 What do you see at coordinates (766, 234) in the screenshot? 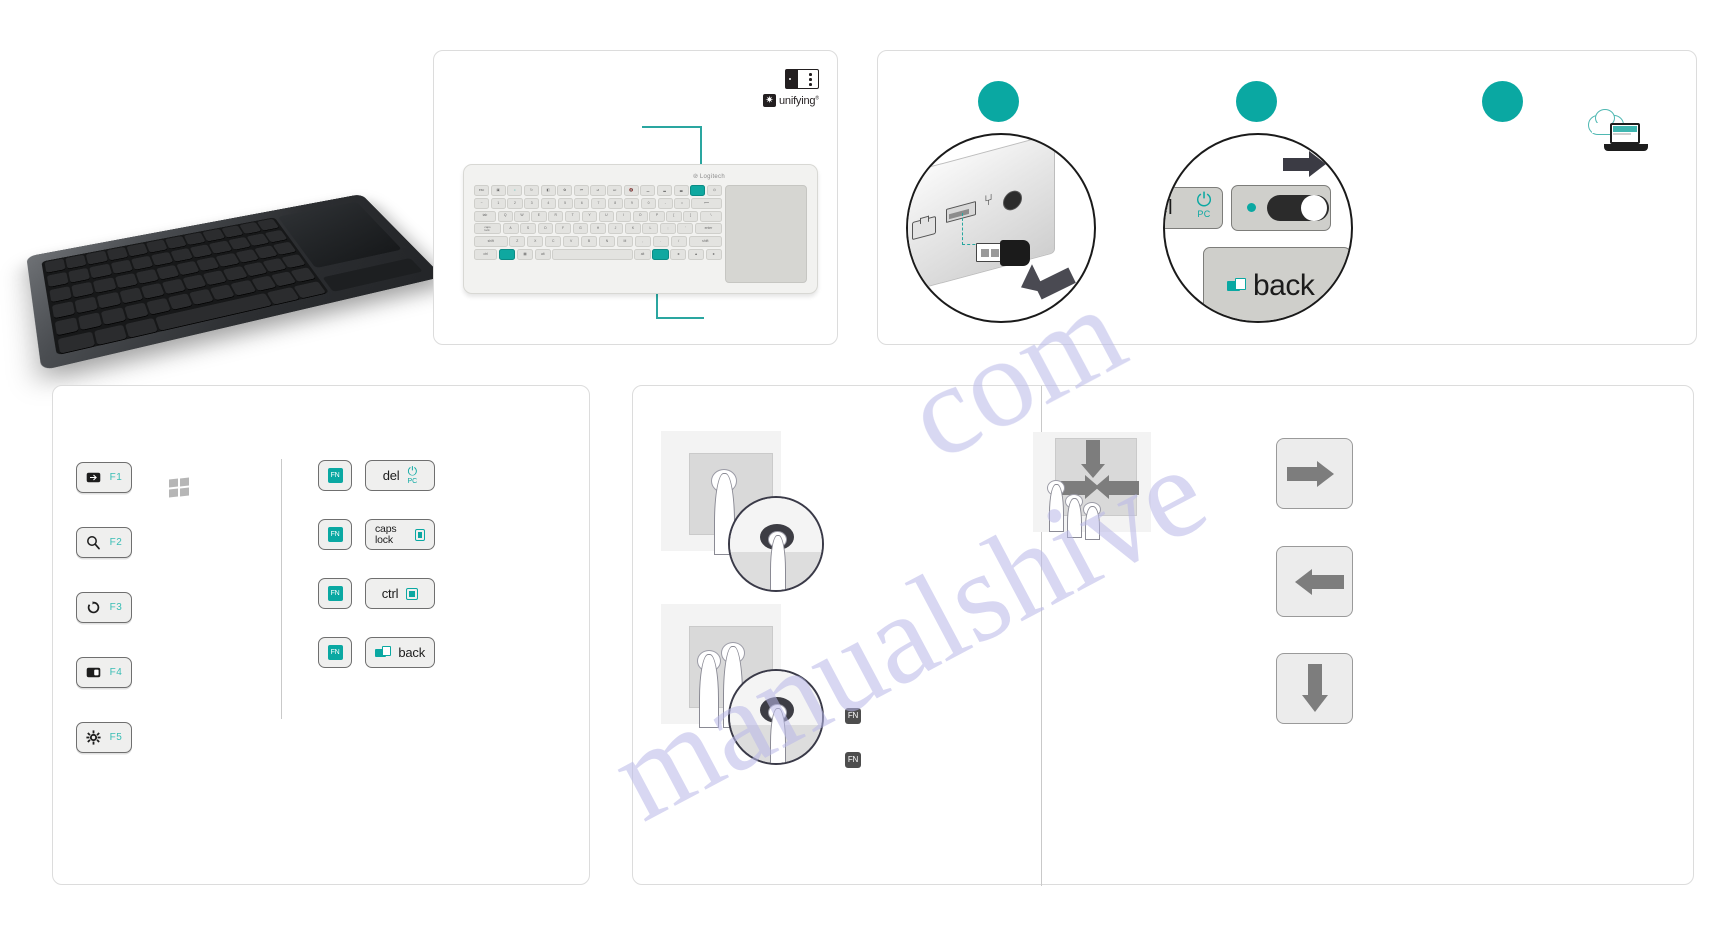
I see `diagram-touchpad` at bounding box center [766, 234].